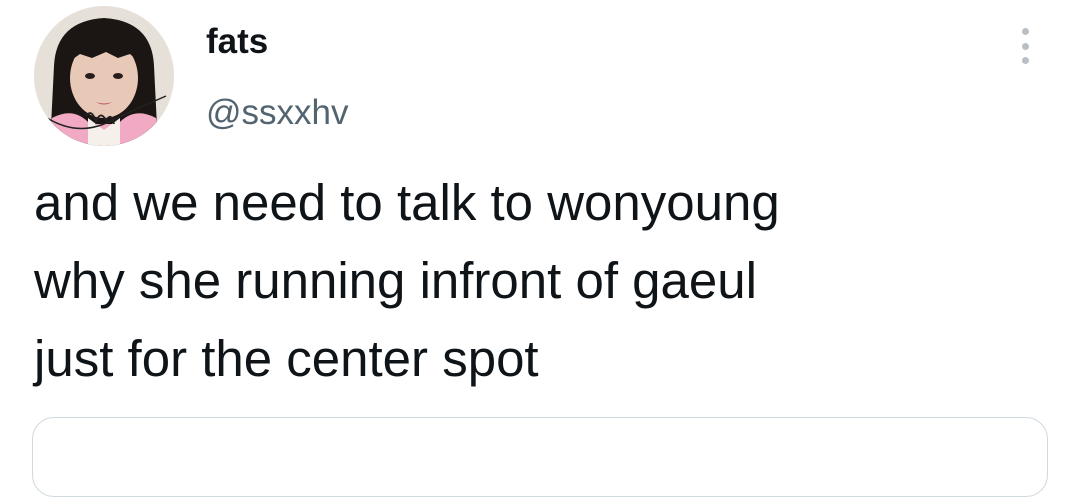 This screenshot has height=497, width=1080. I want to click on more-options-icon, so click(1025, 46).